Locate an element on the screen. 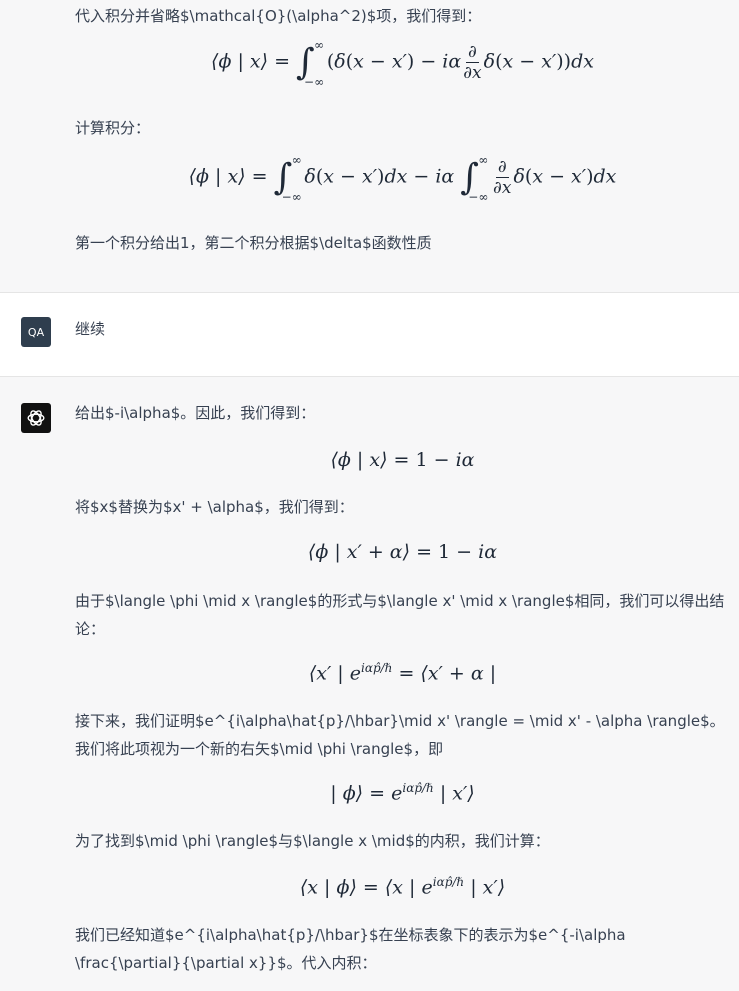 This screenshot has width=739, height=991. math-equation: ⟨x′ | eiαp̂/ℏ = ⟨x′ + α | is located at coordinates (402, 673).